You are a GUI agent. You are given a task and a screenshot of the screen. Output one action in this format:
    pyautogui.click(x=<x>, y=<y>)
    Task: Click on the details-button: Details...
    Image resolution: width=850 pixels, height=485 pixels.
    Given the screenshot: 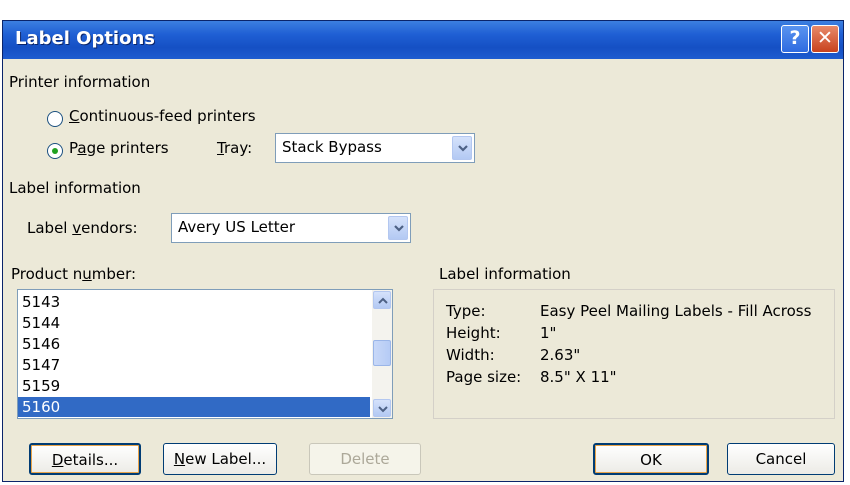 What is the action you would take?
    pyautogui.click(x=85, y=459)
    